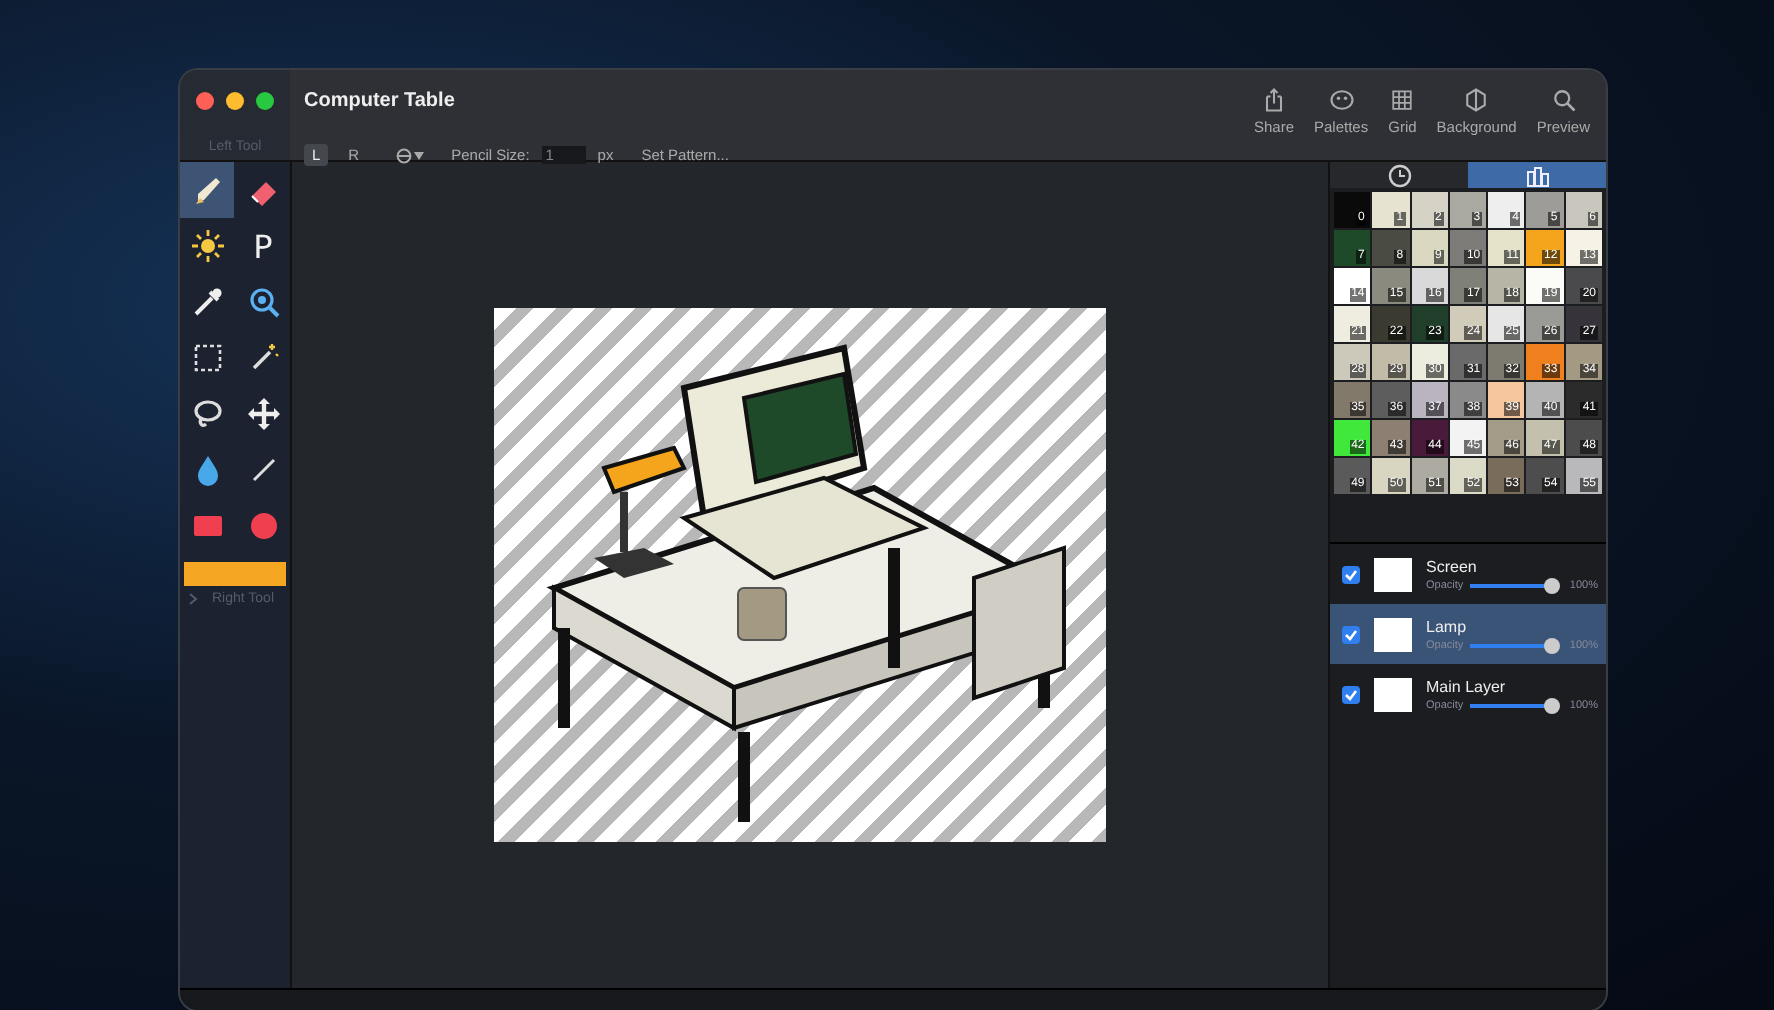 The image size is (1774, 1010). Describe the element at coordinates (235, 101) in the screenshot. I see `minimize-button` at that location.